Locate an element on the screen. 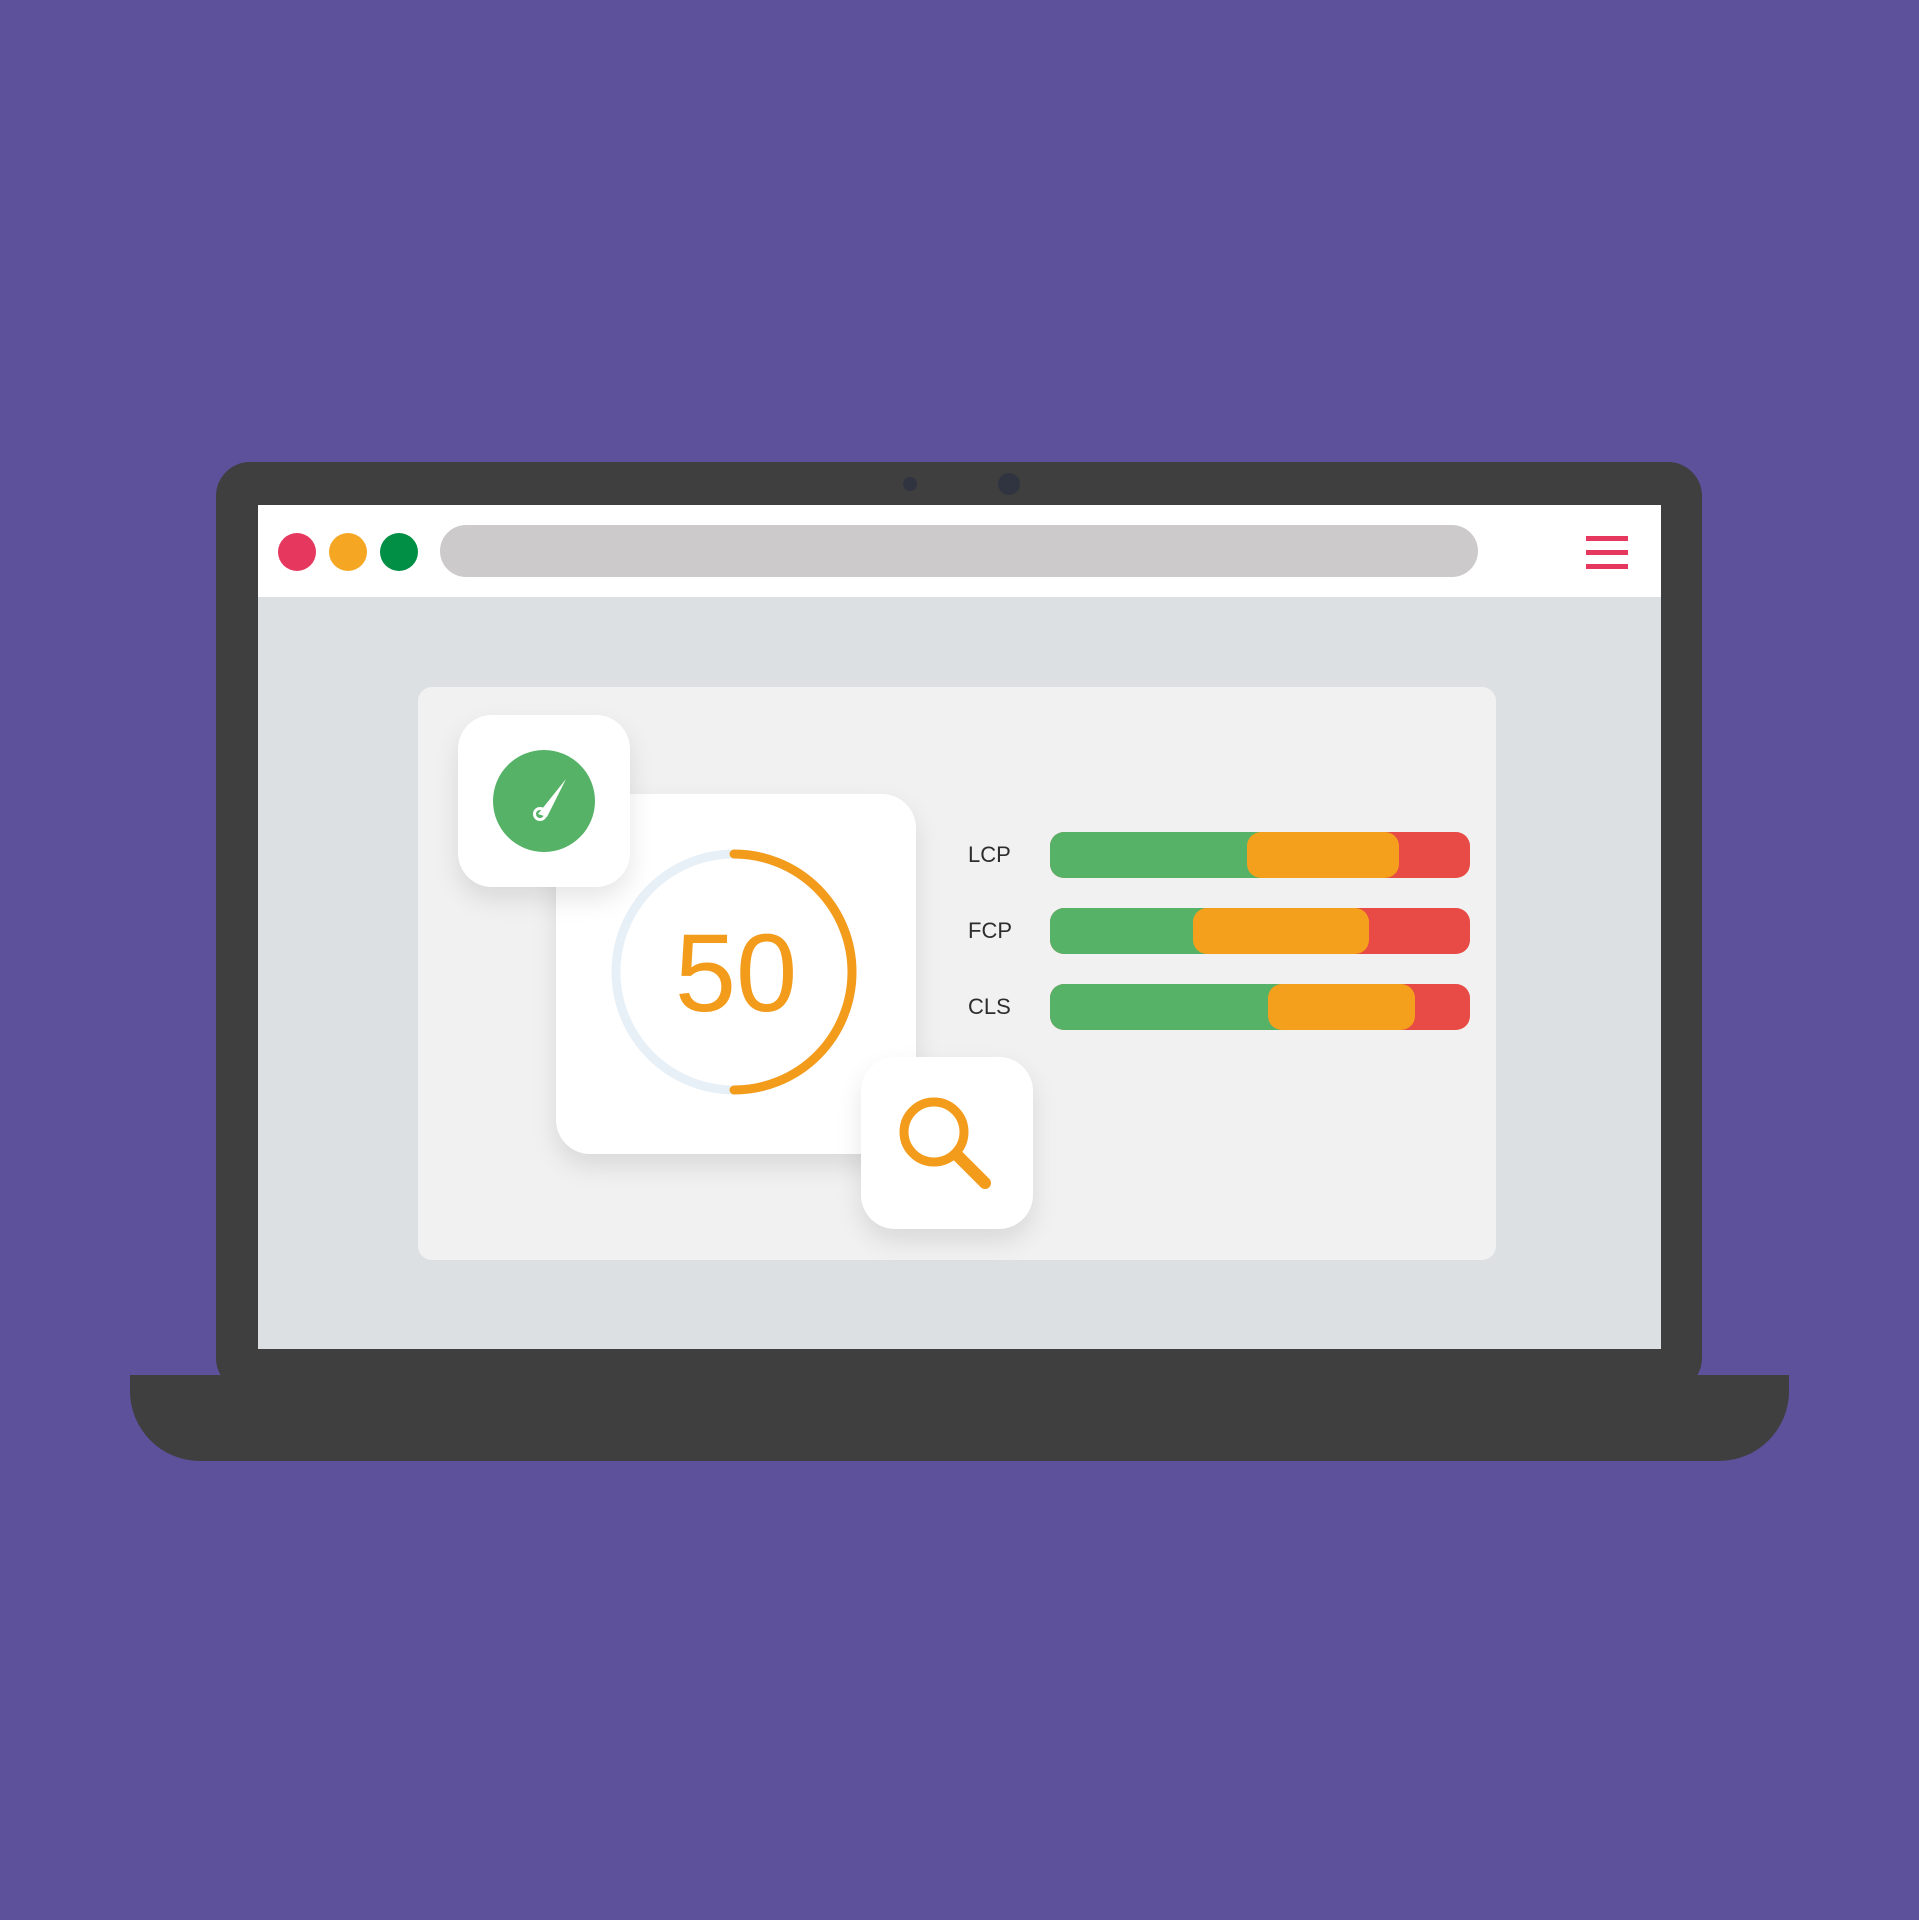 The height and width of the screenshot is (1920, 1919). hamburger-menu-icon is located at coordinates (1607, 552).